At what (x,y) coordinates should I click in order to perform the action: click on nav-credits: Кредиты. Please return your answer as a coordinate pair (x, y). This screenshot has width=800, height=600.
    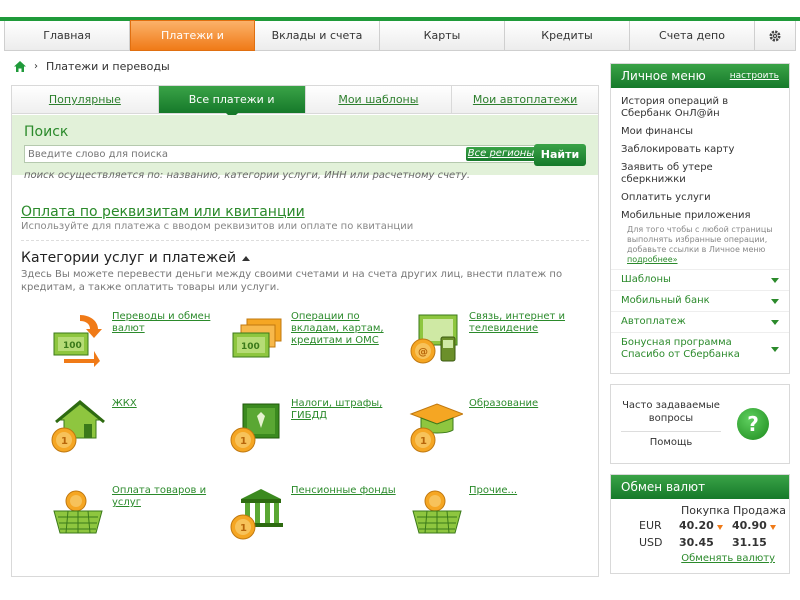
    Looking at the image, I should click on (567, 36).